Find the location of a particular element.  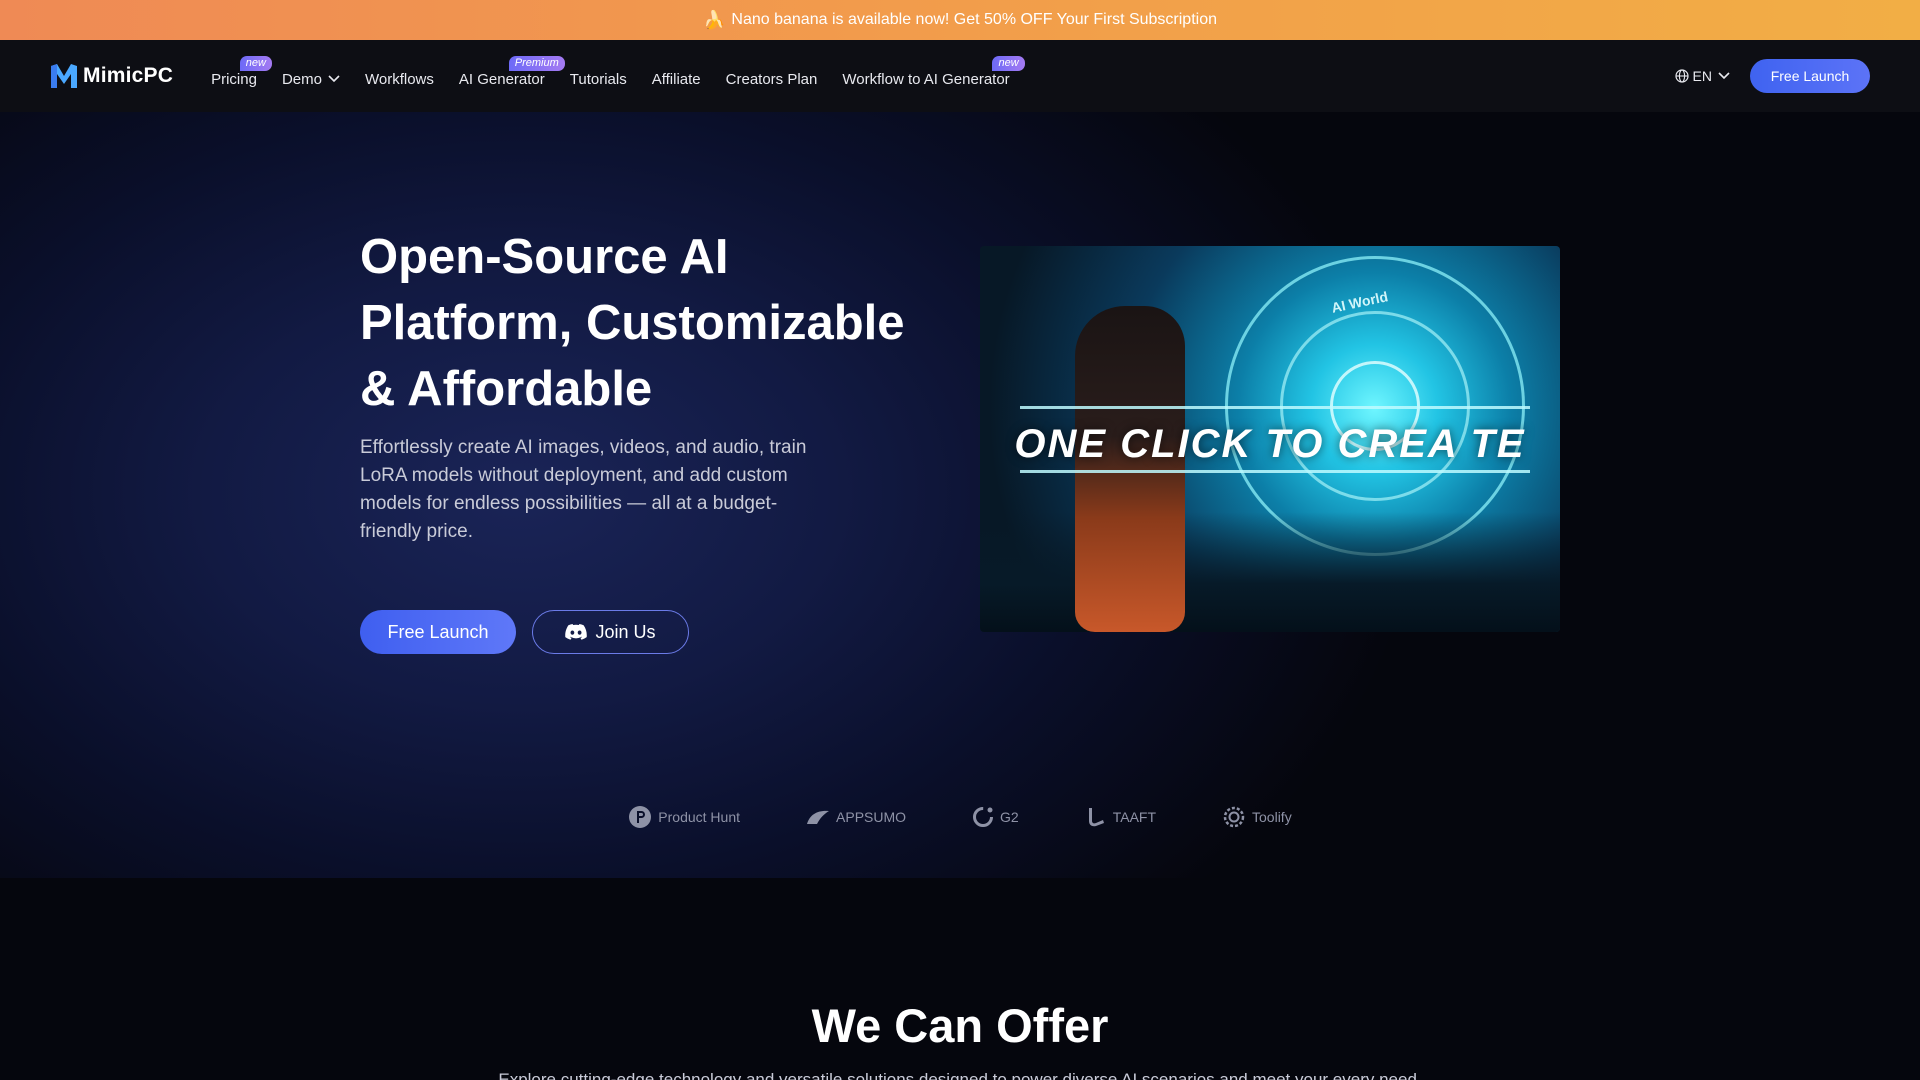

globe-icon is located at coordinates (1681, 76).